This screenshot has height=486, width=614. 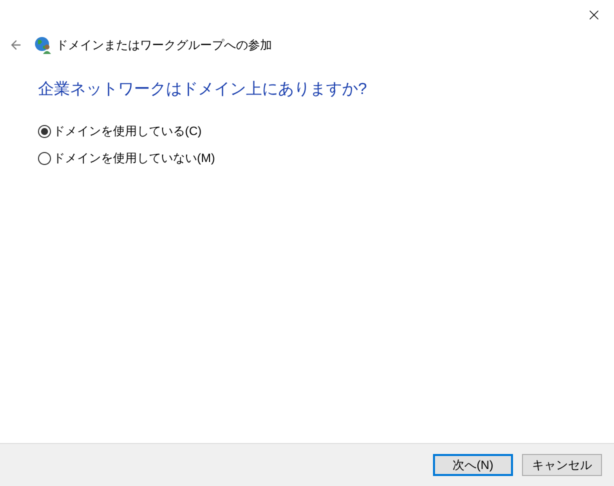 I want to click on next-button: 次へ(N), so click(x=473, y=465).